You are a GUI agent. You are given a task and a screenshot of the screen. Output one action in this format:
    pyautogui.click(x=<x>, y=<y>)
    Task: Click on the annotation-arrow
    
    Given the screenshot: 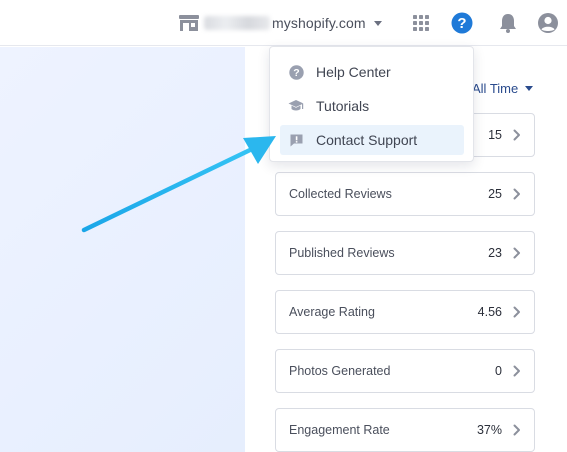 What is the action you would take?
    pyautogui.click(x=178, y=184)
    